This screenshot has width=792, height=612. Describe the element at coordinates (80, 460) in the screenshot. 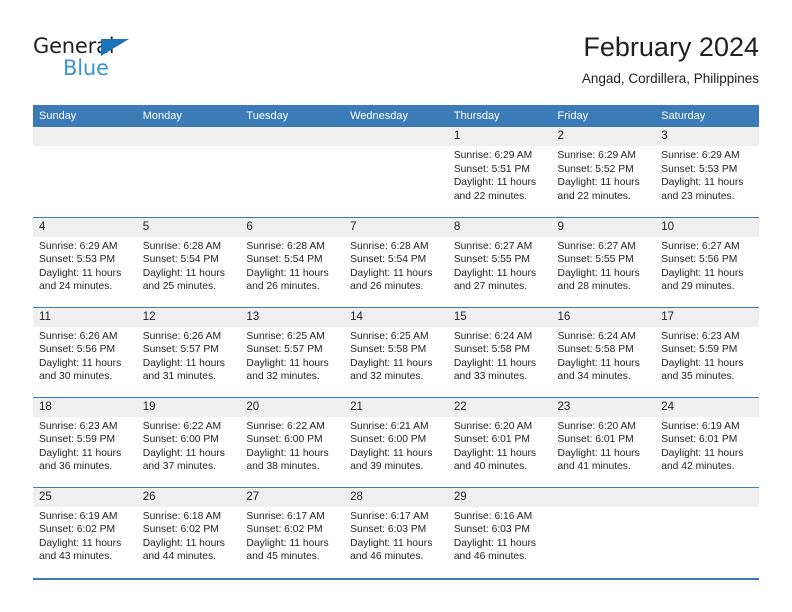

I see `daylight-text: Daylight: 11 hours and 36 minutes.` at that location.